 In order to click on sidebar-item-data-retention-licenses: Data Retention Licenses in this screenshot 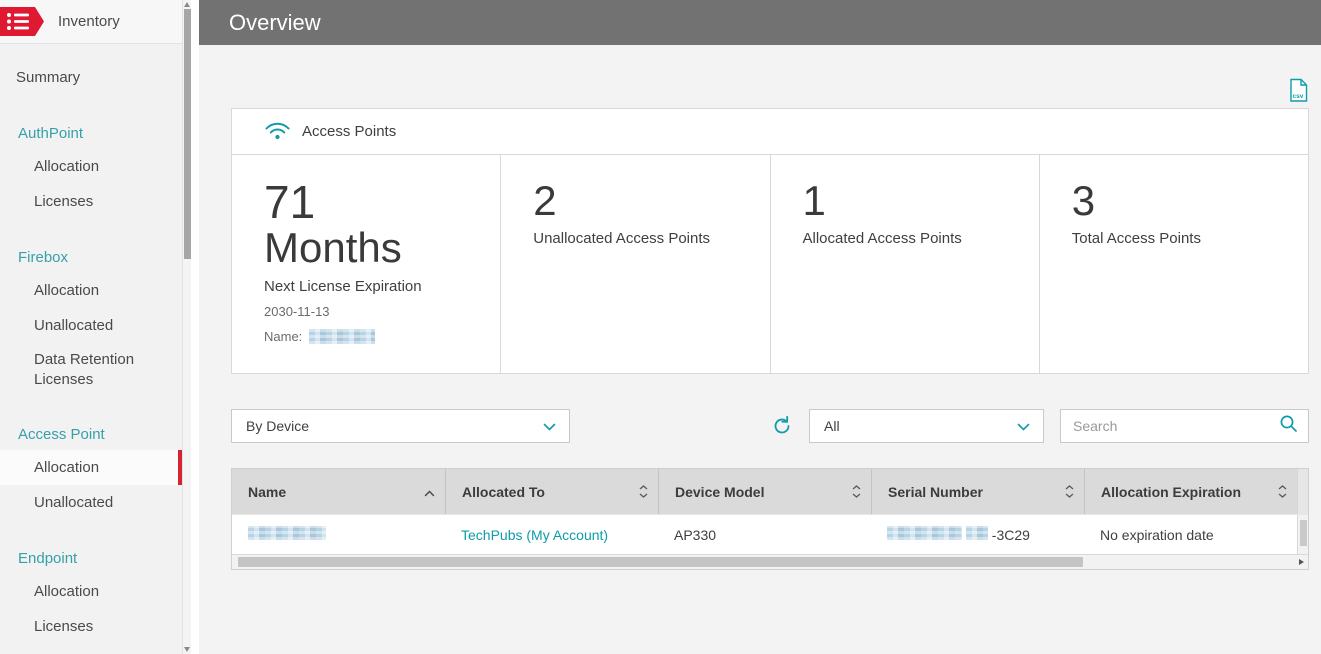, I will do `click(91, 369)`.